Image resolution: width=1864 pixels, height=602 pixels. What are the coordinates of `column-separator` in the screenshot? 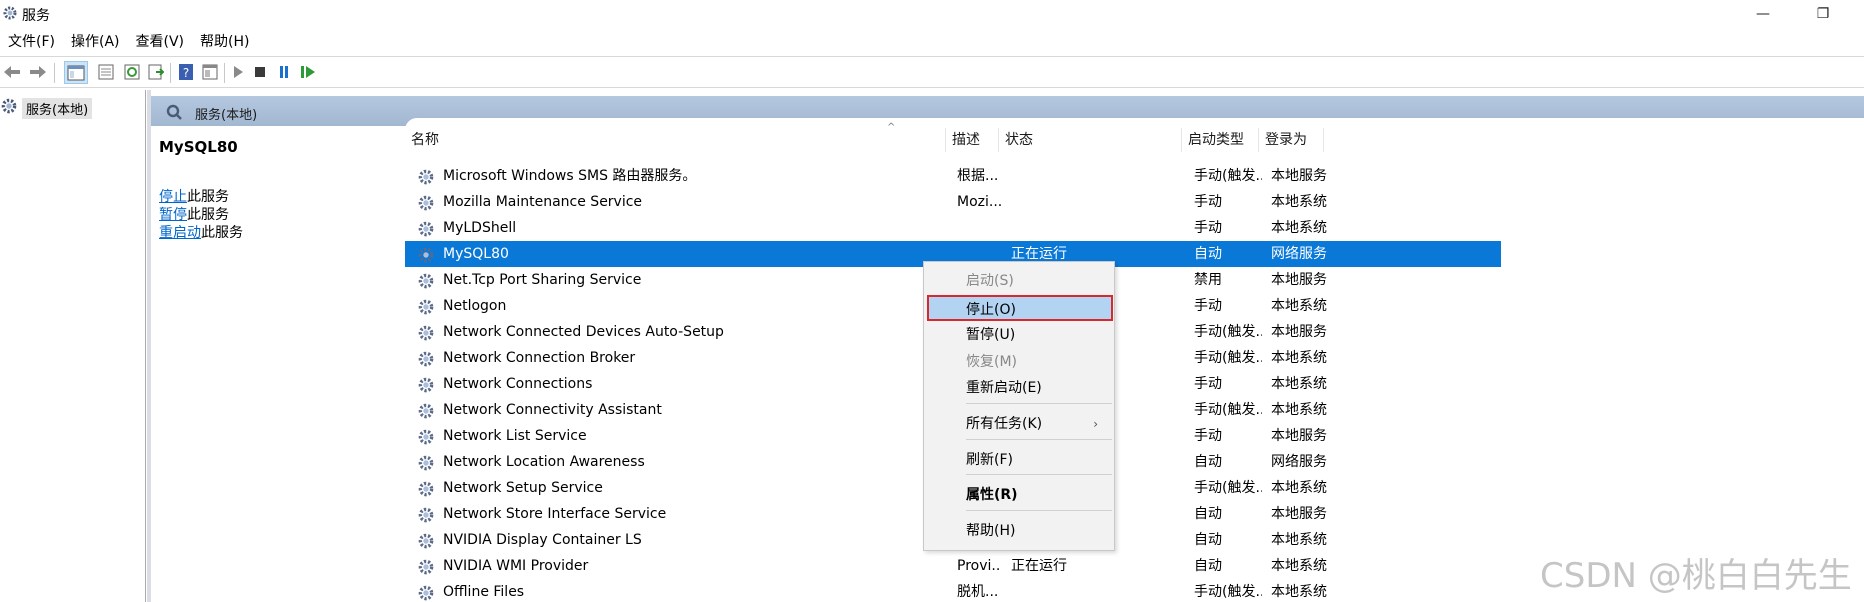 It's located at (1323, 140).